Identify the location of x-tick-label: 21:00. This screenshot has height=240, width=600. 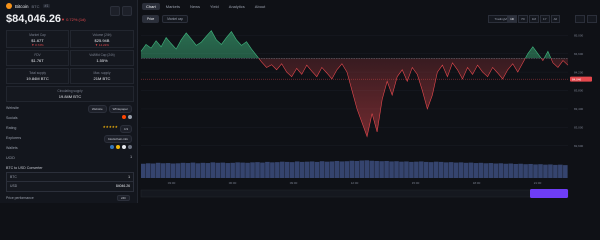
(538, 183).